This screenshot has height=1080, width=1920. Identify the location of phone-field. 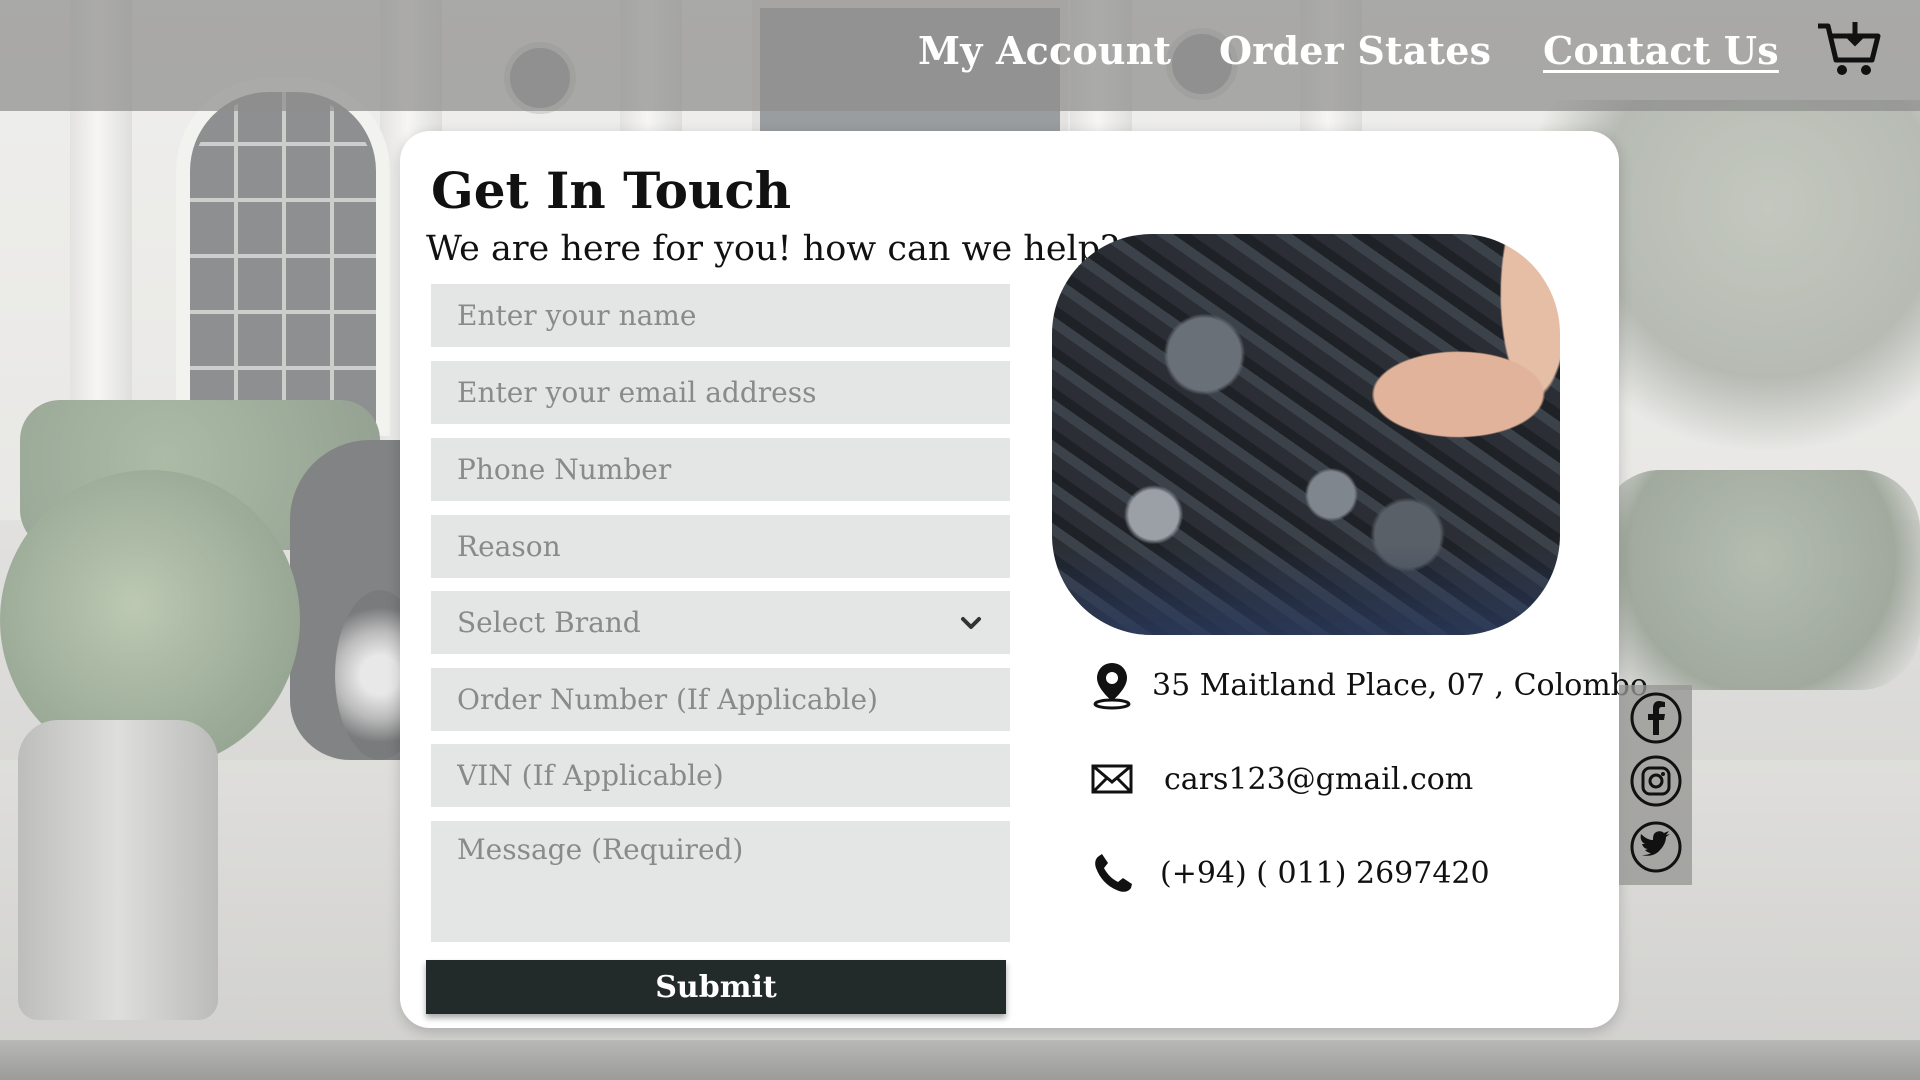
(720, 469).